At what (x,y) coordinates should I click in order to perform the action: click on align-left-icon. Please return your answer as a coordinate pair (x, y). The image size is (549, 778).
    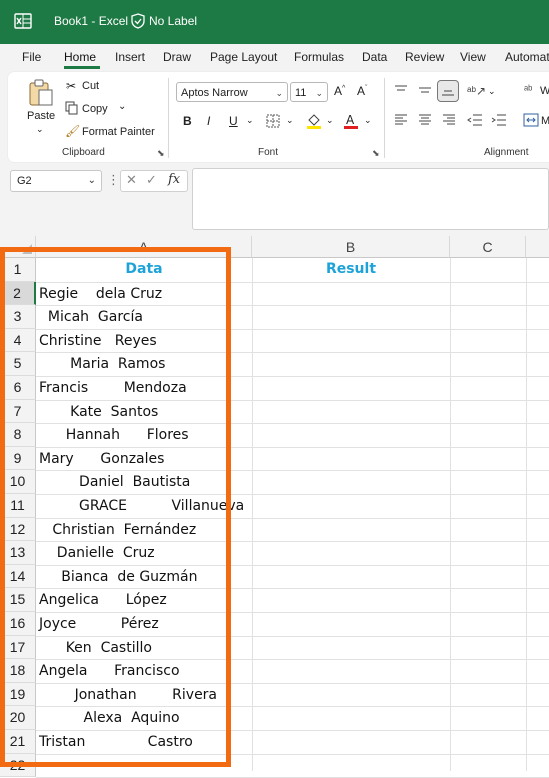
    Looking at the image, I should click on (401, 120).